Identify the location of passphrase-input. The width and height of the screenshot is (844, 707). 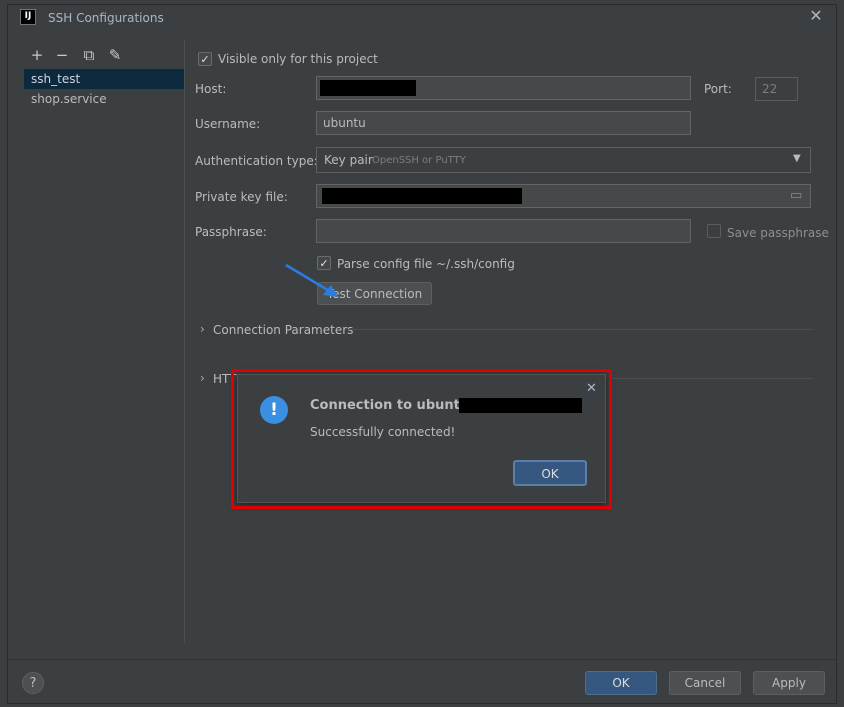
(503, 231).